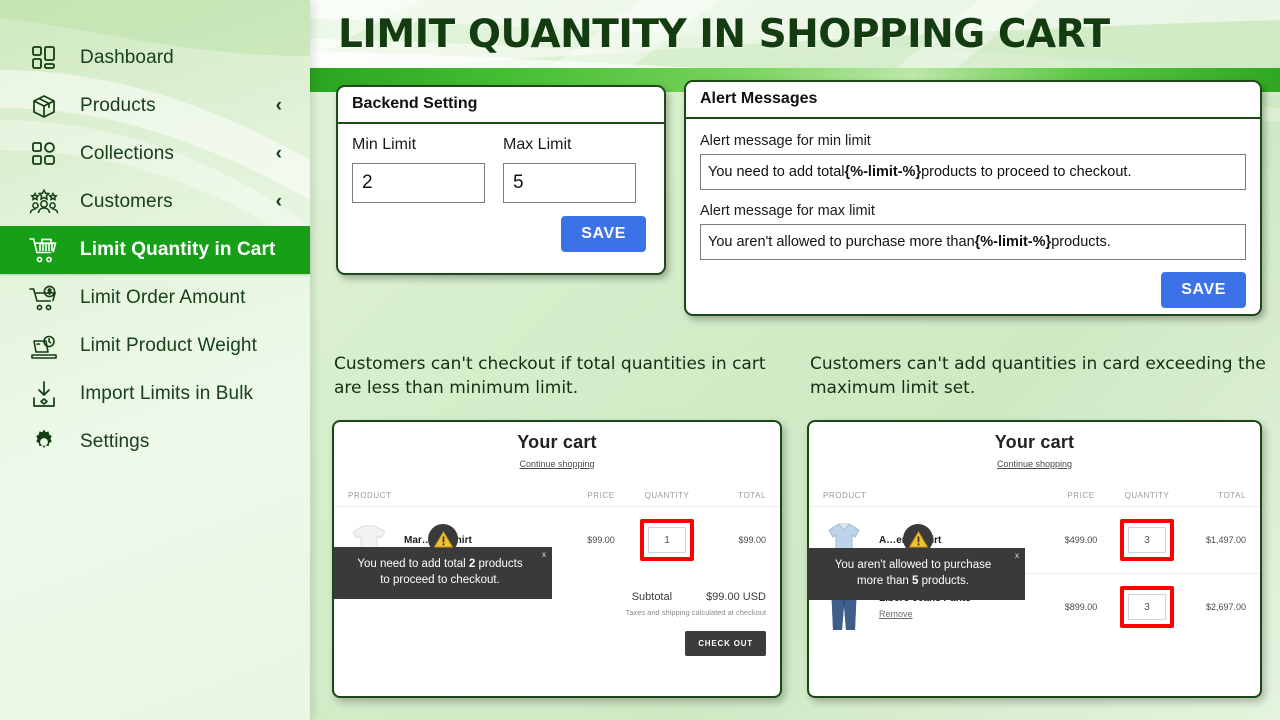  Describe the element at coordinates (537, 144) in the screenshot. I see `max-limit-label: Max Limit` at that location.